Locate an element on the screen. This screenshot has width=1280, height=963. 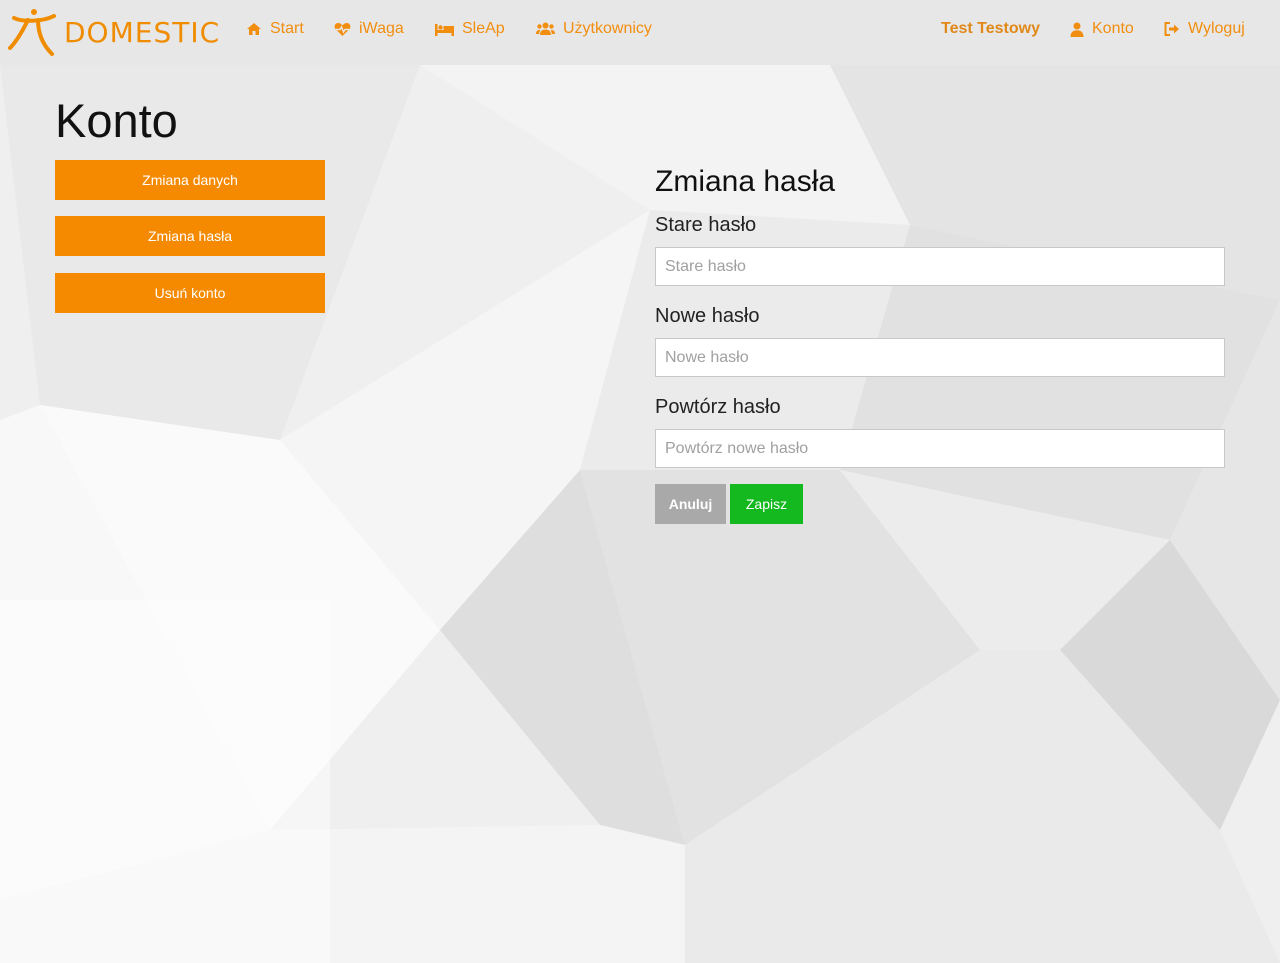
new-password-input is located at coordinates (940, 357).